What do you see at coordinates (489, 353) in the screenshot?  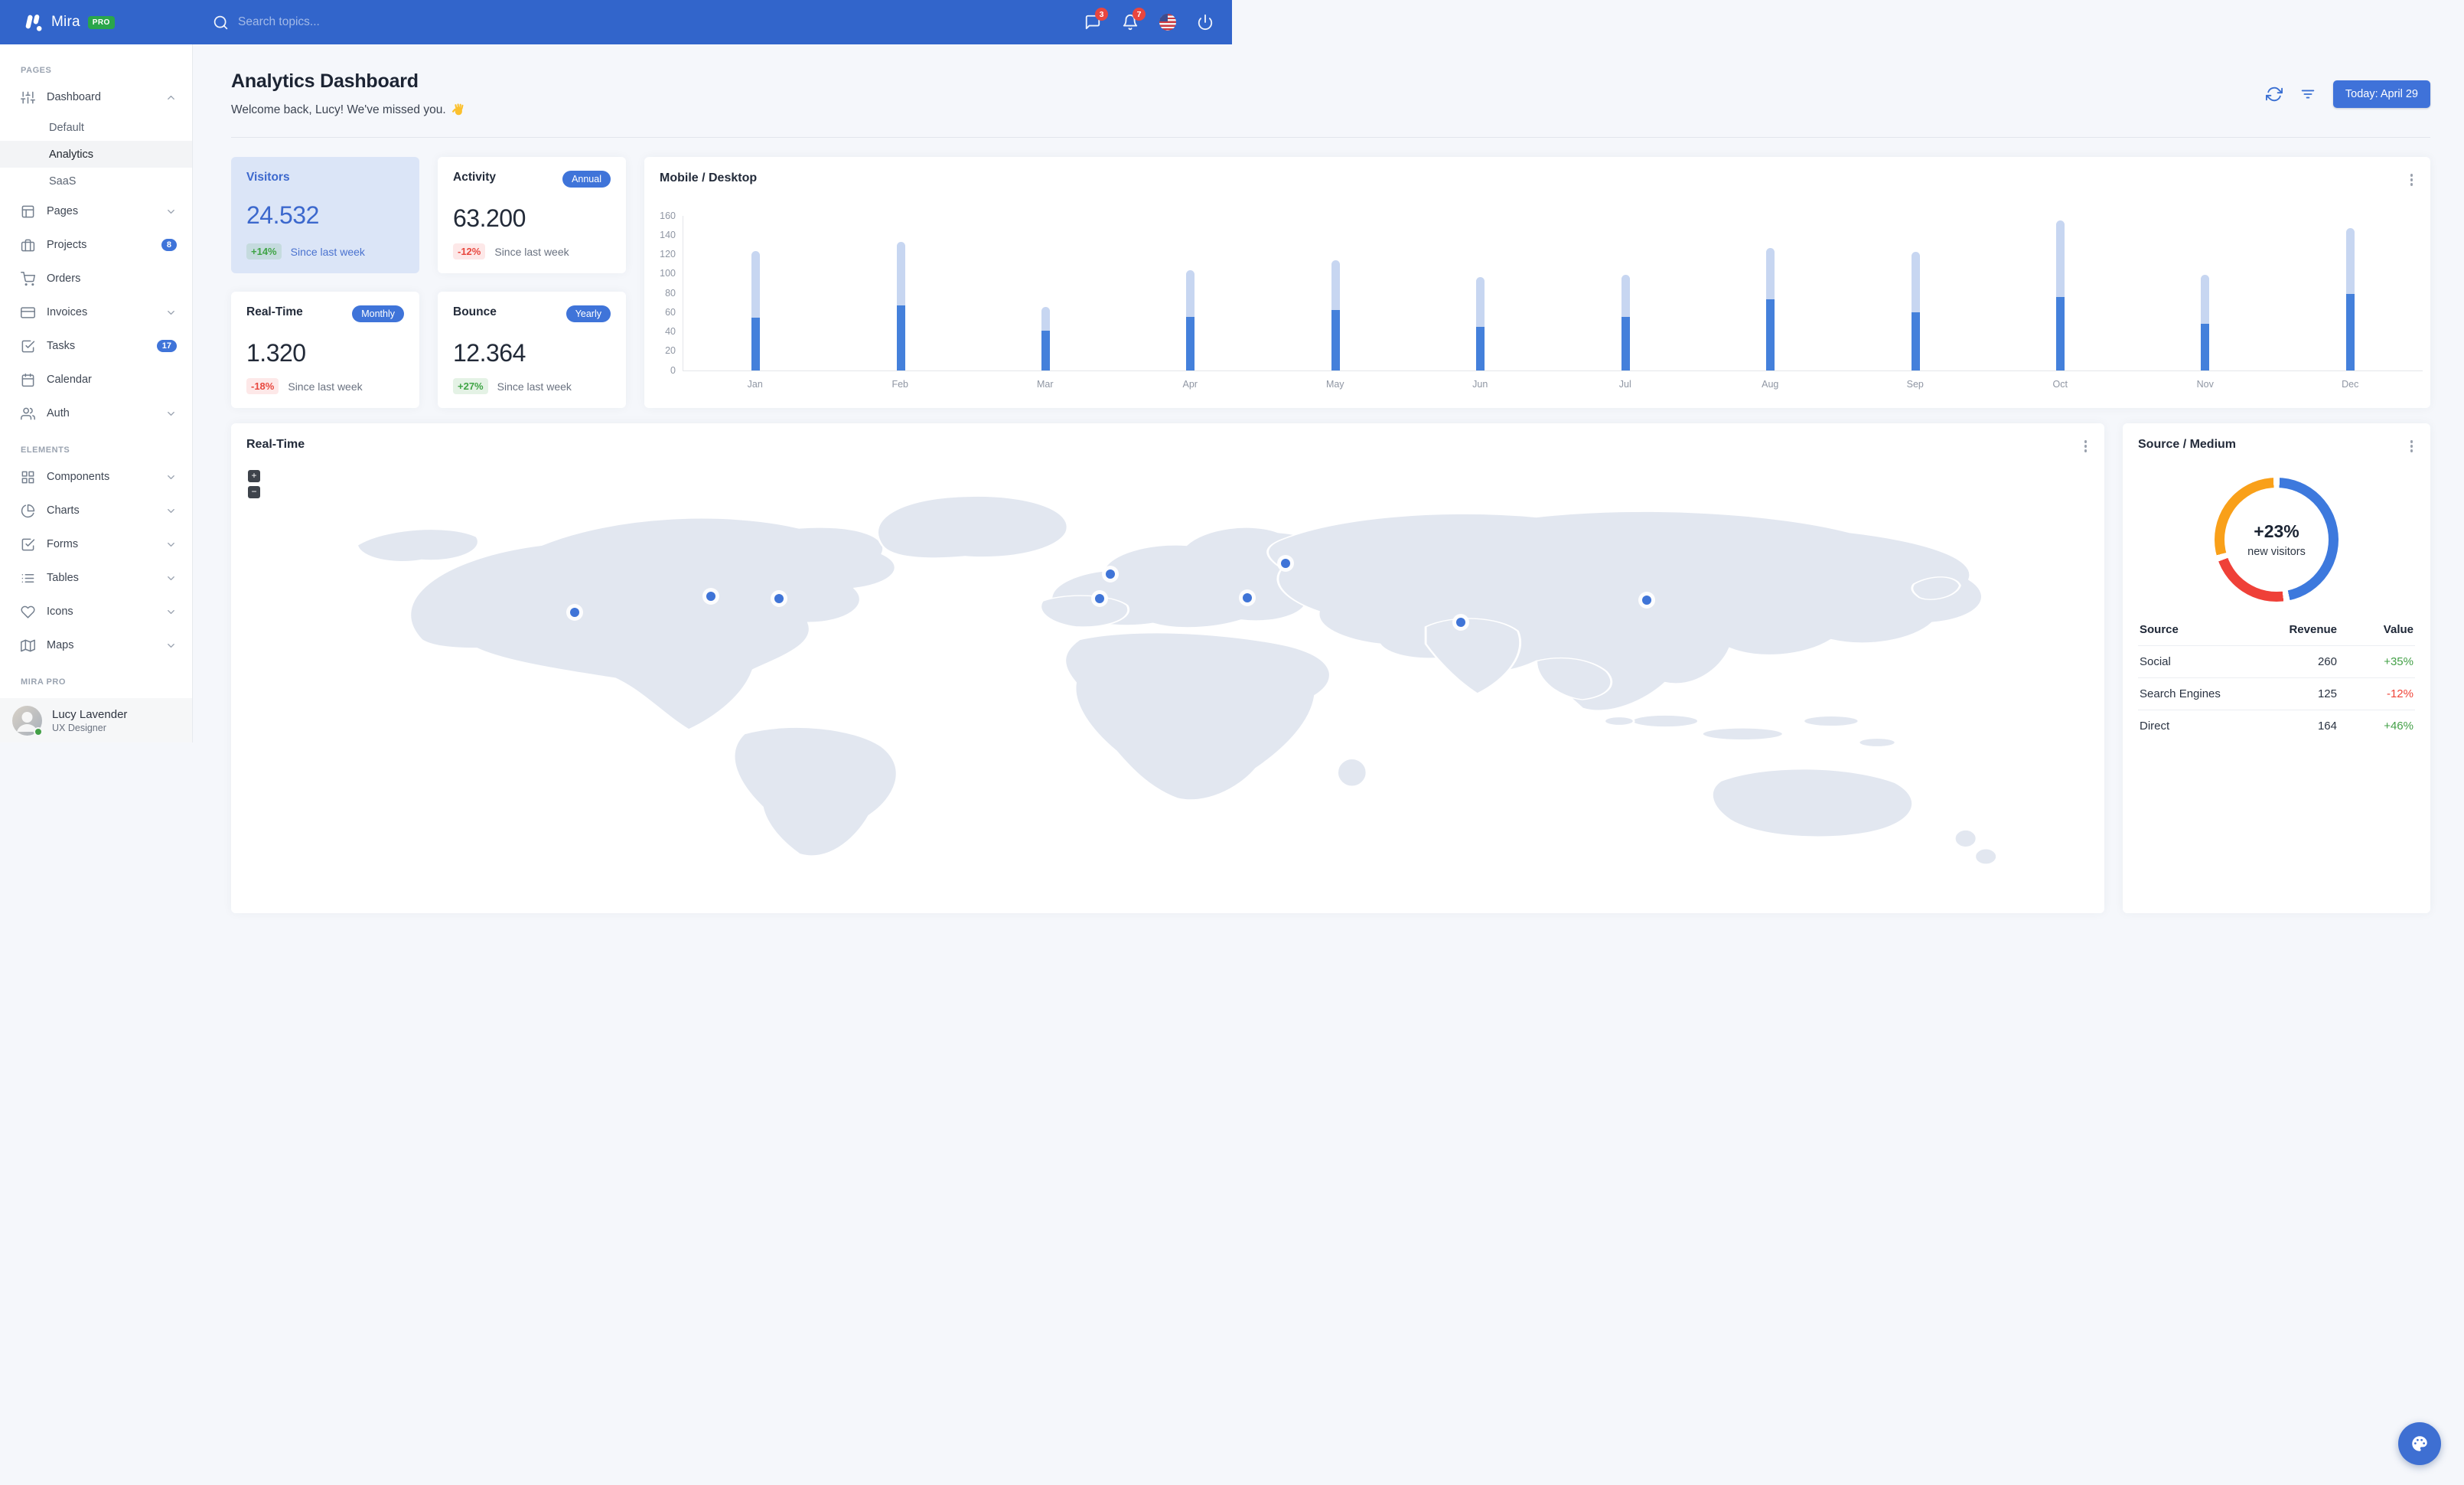 I see `stat-value: 12.364` at bounding box center [489, 353].